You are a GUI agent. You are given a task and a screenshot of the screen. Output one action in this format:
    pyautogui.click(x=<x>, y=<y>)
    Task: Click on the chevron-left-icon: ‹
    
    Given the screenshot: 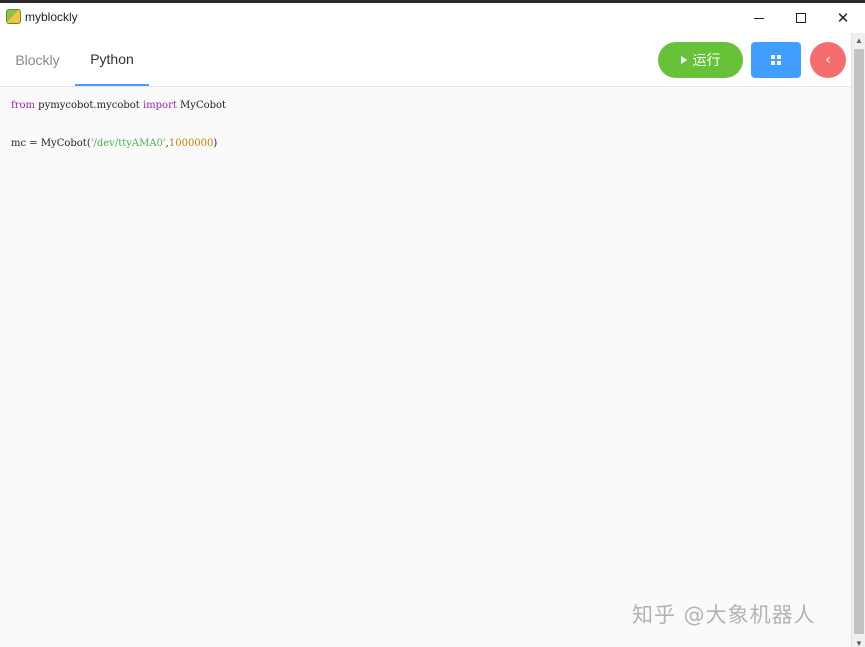 What is the action you would take?
    pyautogui.click(x=828, y=60)
    